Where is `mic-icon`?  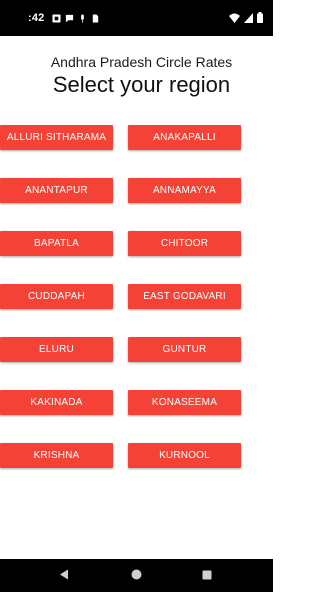
mic-icon is located at coordinates (82, 18).